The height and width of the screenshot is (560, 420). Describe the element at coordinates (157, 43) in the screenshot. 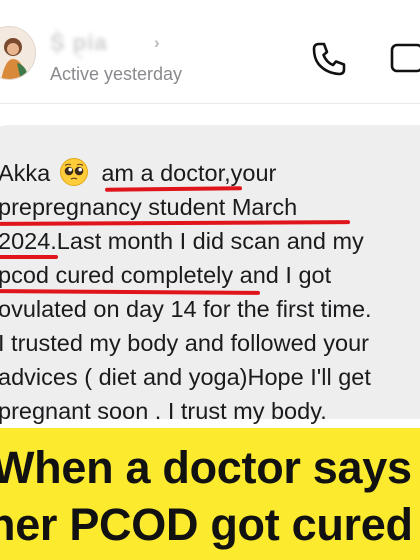

I see `chevron-right-icon: ›` at that location.